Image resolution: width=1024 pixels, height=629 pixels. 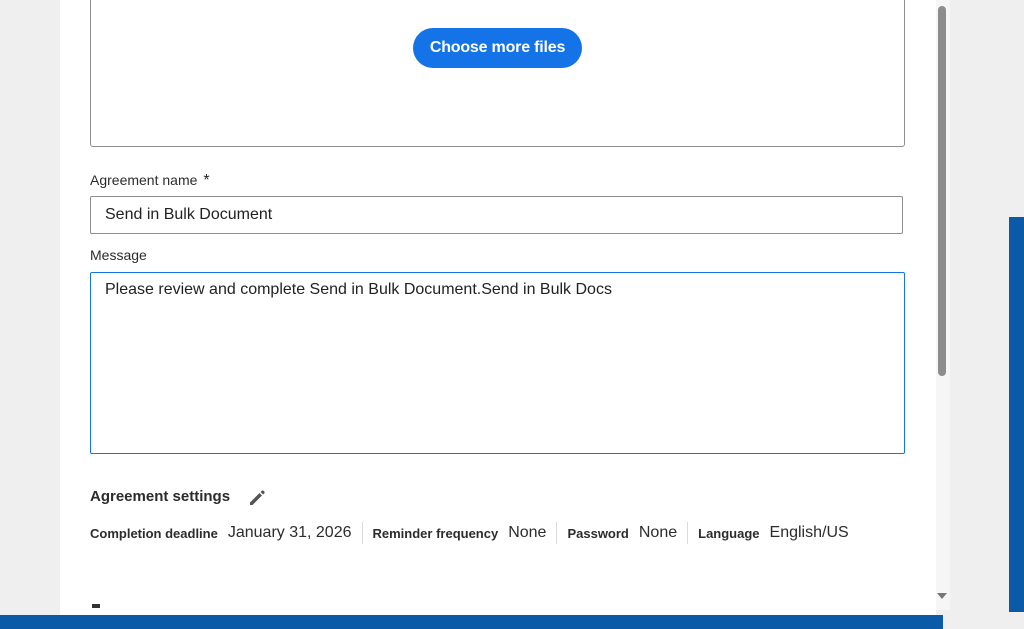 What do you see at coordinates (496, 215) in the screenshot?
I see `agreement-name-input: Send in Bulk Document` at bounding box center [496, 215].